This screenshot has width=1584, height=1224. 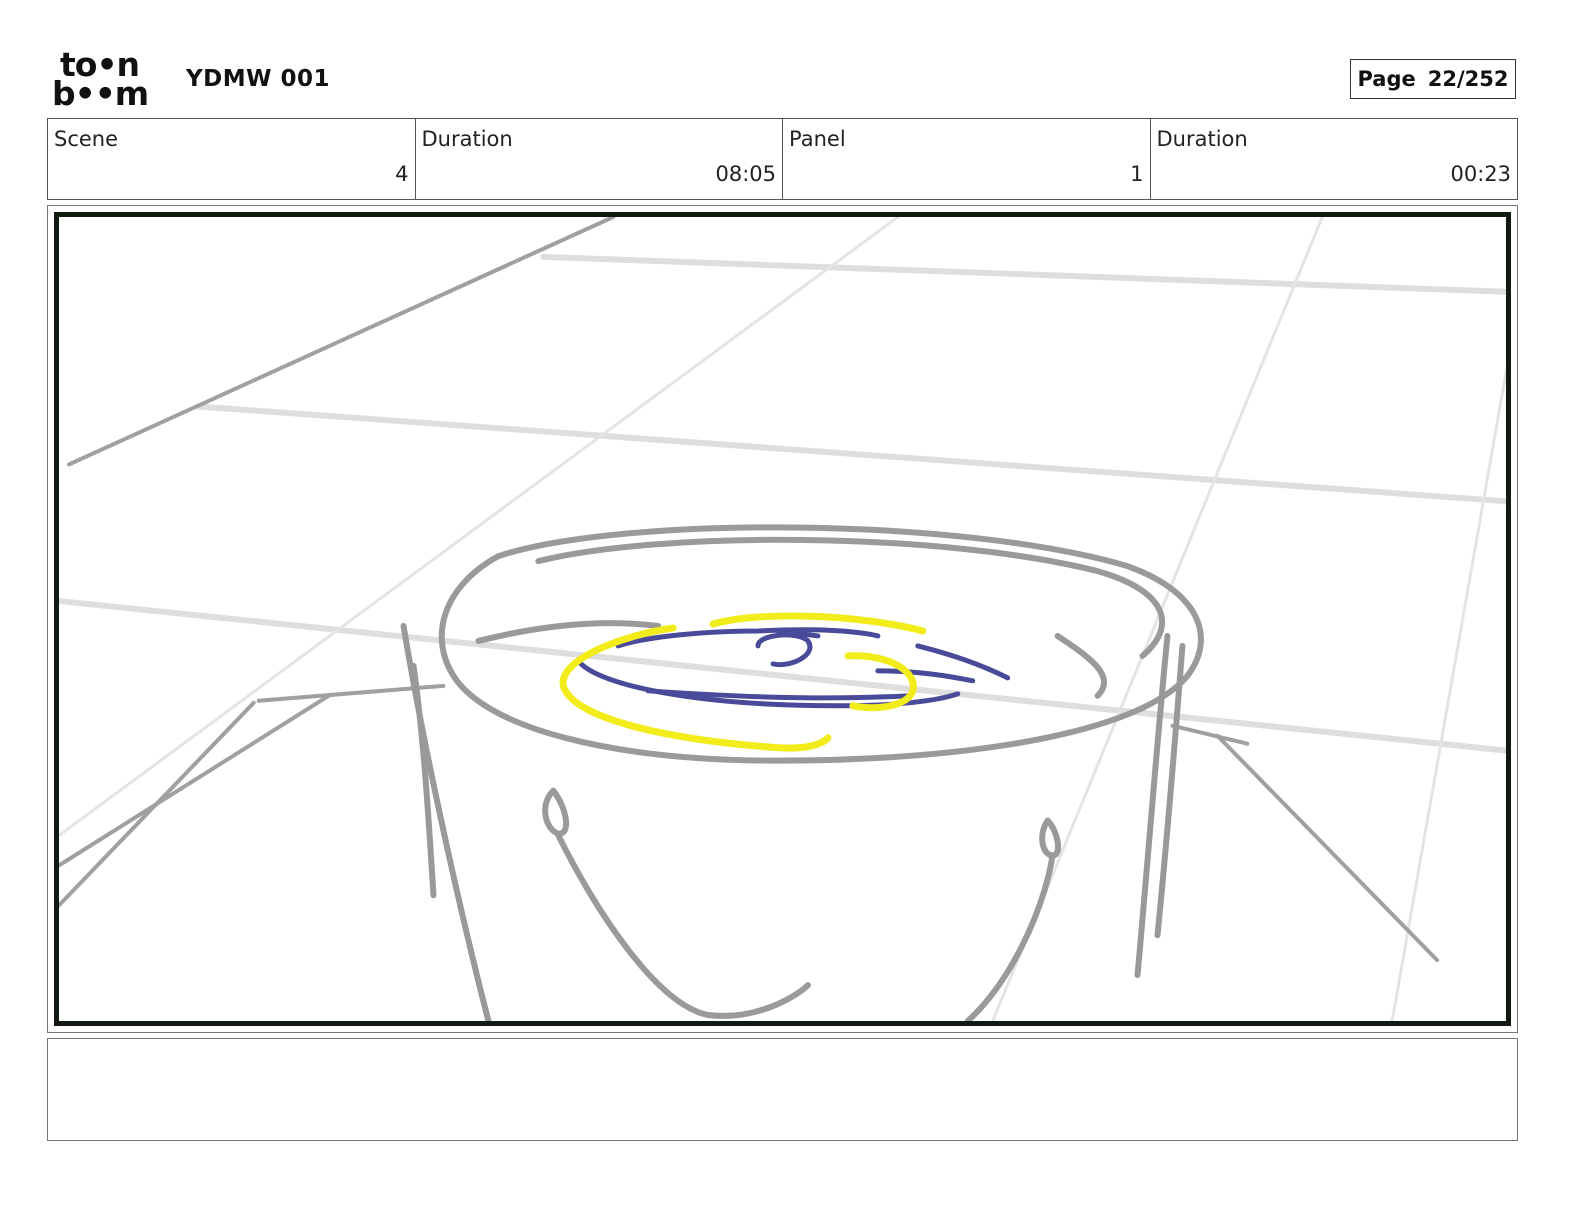 I want to click on toonboom-logo: to•n b••m, so click(x=108, y=80).